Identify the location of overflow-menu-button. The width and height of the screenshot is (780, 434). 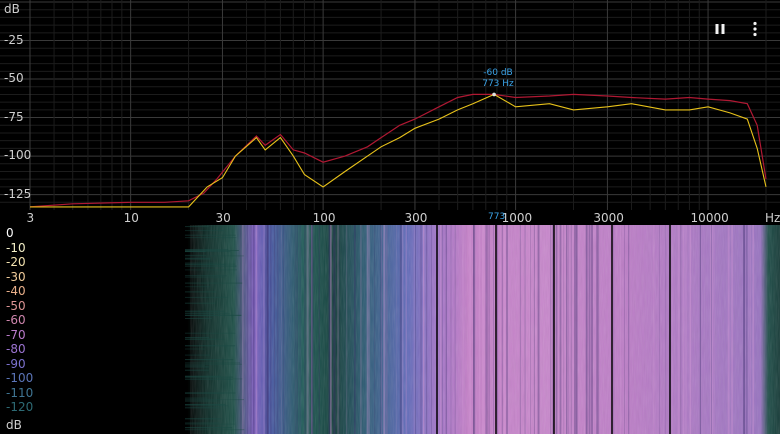
(755, 29).